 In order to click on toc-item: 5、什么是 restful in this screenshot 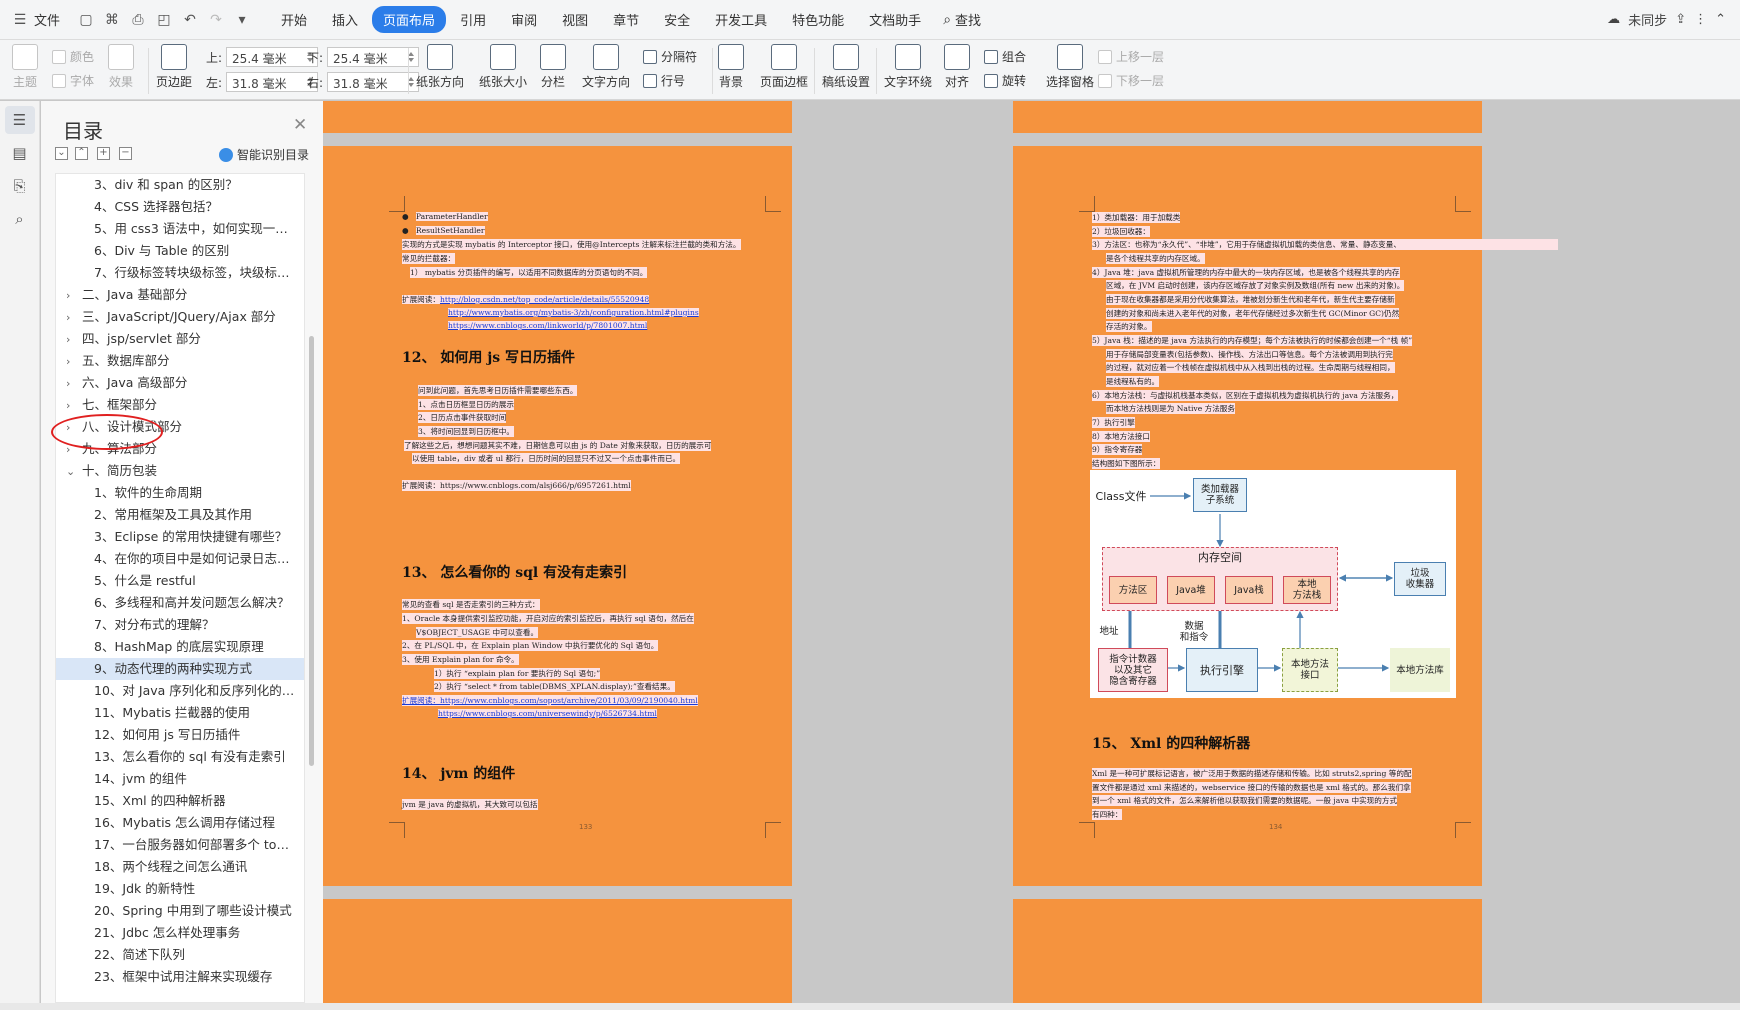, I will do `click(180, 581)`.